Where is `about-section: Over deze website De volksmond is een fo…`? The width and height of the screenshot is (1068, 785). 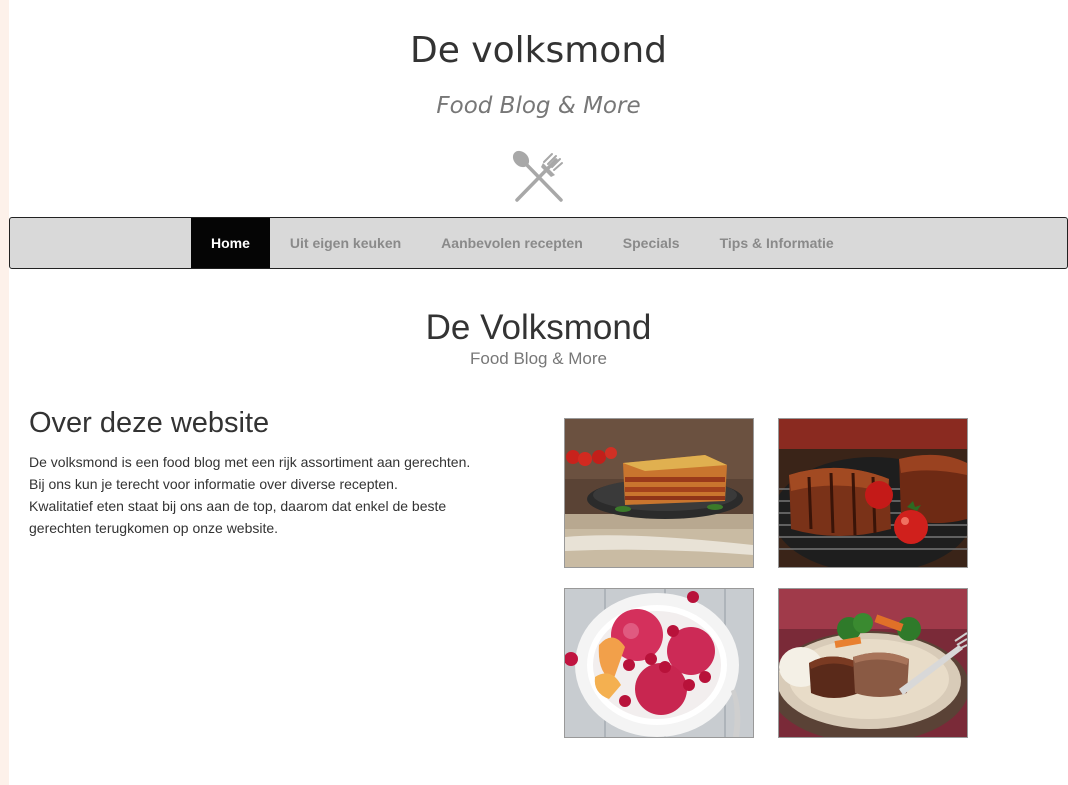 about-section: Over deze website De volksmond is een fo… is located at coordinates (279, 472).